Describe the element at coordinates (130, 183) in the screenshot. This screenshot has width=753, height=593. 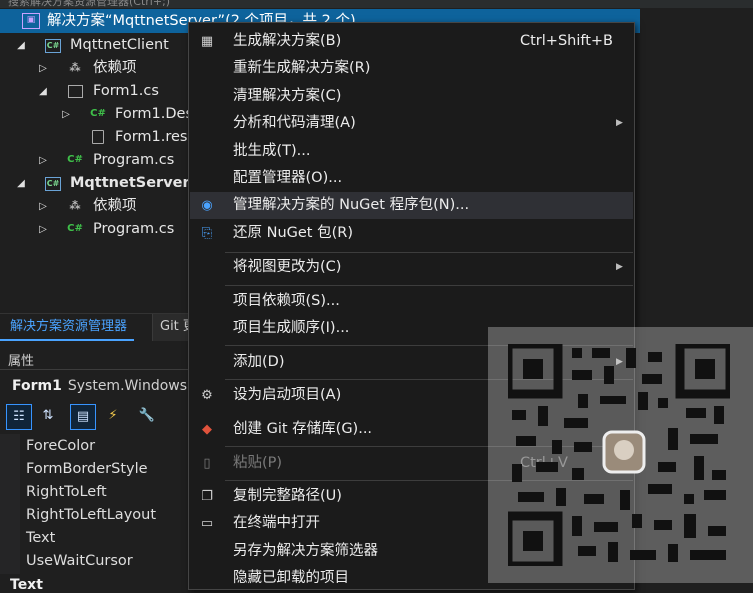
I see `tree-item-label: MqttnetServer` at that location.